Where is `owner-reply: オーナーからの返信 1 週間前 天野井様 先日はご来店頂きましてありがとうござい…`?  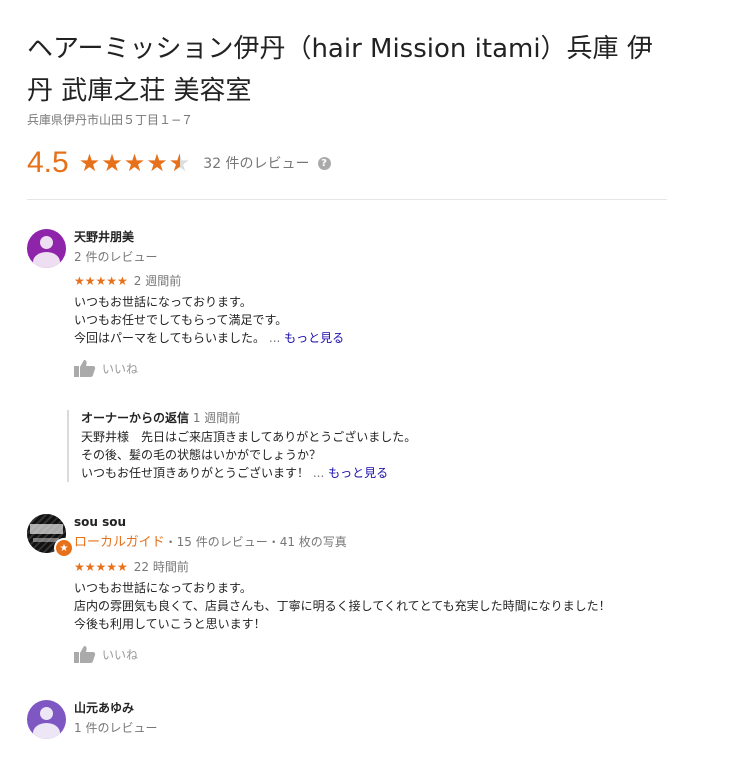 owner-reply: オーナーからの返信 1 週間前 天野井様 先日はご来店頂きましてありがとうござい… is located at coordinates (354, 446).